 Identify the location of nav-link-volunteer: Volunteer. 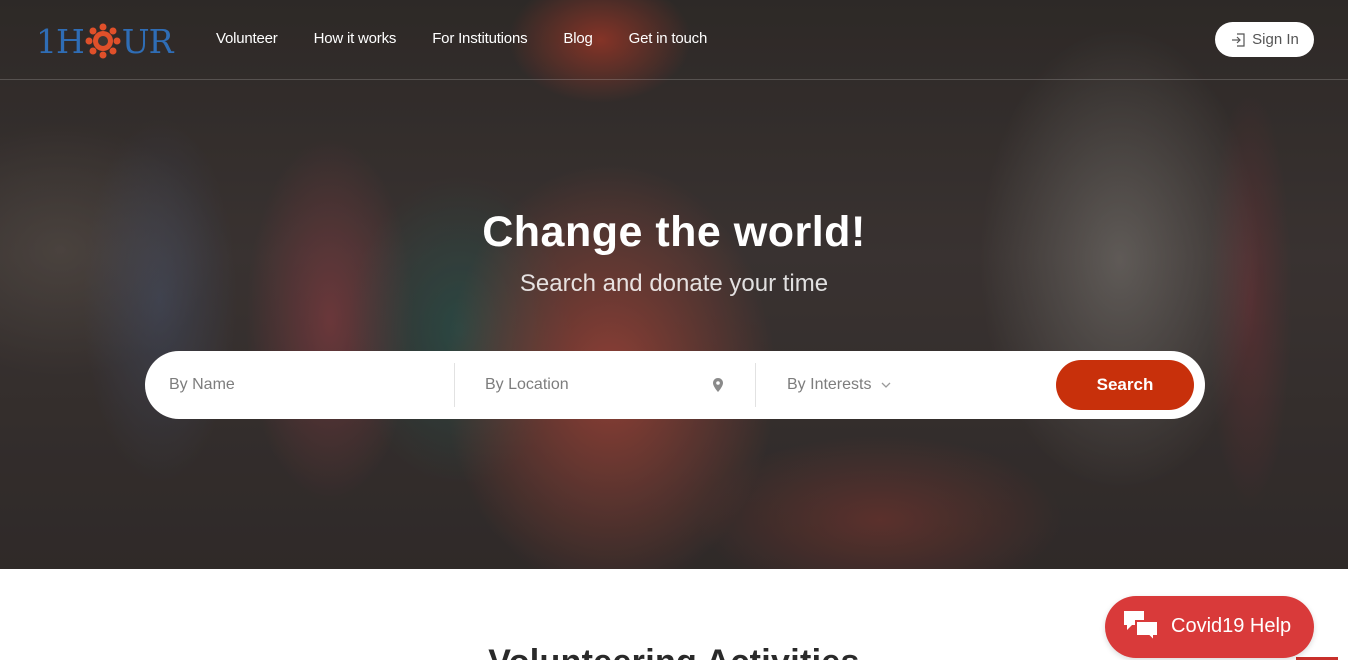
(247, 38).